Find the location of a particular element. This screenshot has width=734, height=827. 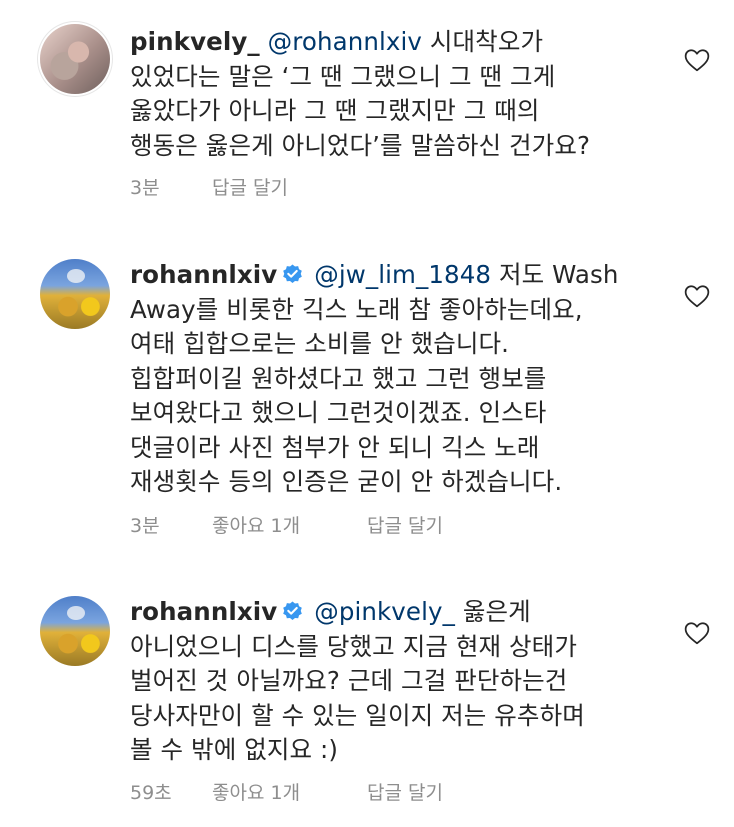

timestamp: 59초 is located at coordinates (151, 793).